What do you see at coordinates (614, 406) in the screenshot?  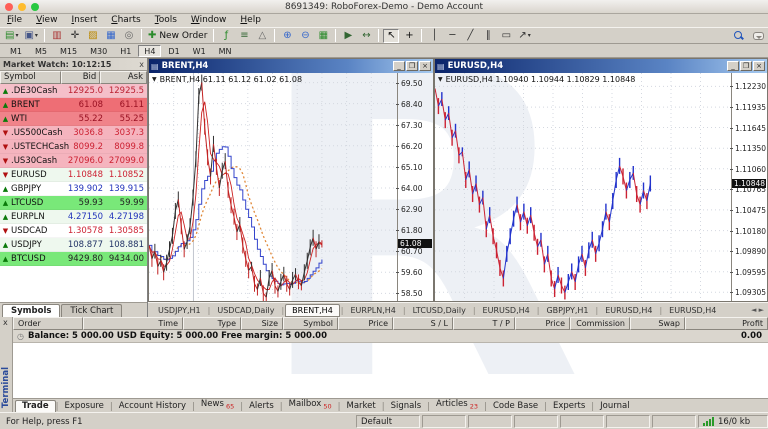 I see `terminal-tab-journal: Journal` at bounding box center [614, 406].